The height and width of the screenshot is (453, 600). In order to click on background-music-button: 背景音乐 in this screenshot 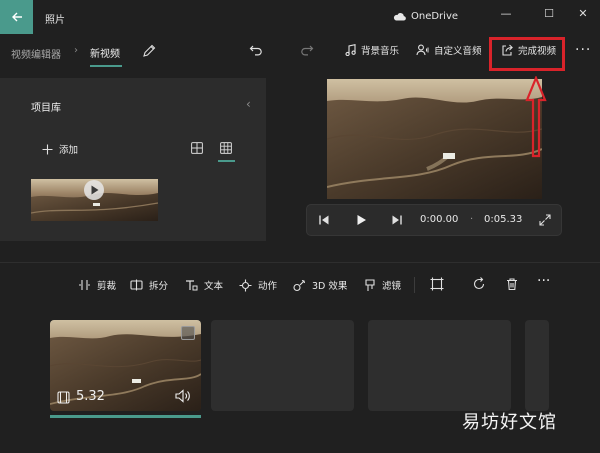, I will do `click(372, 50)`.